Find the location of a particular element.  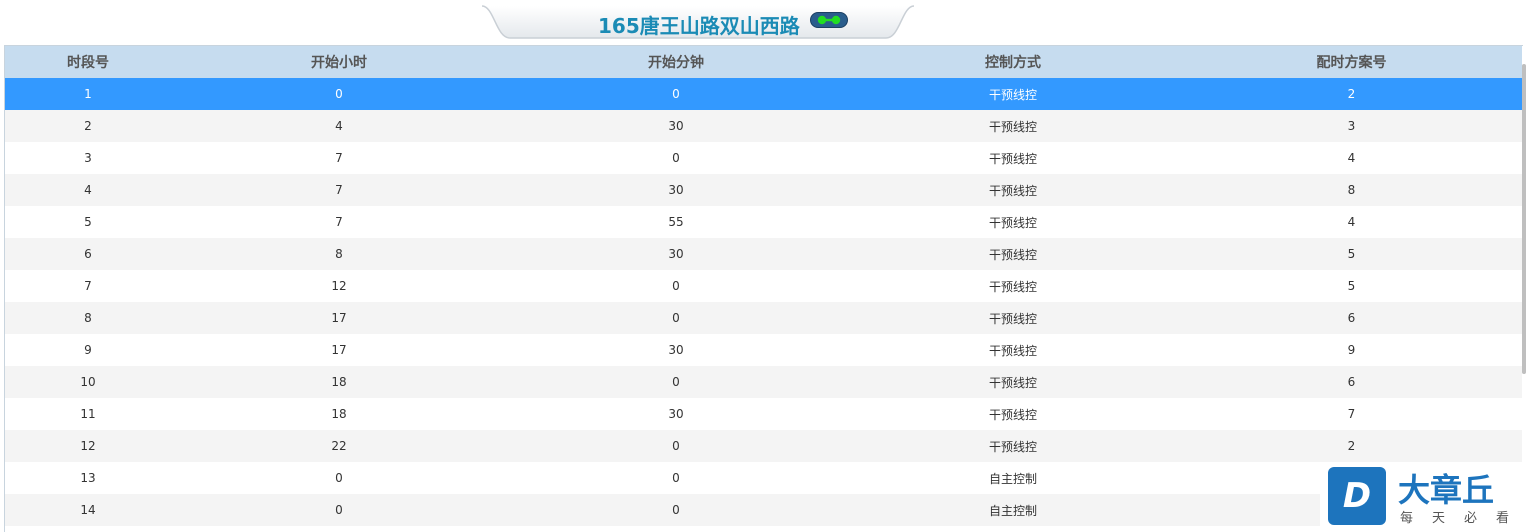

table-row: 4 7 30 干预线控 8 is located at coordinates (763, 190).